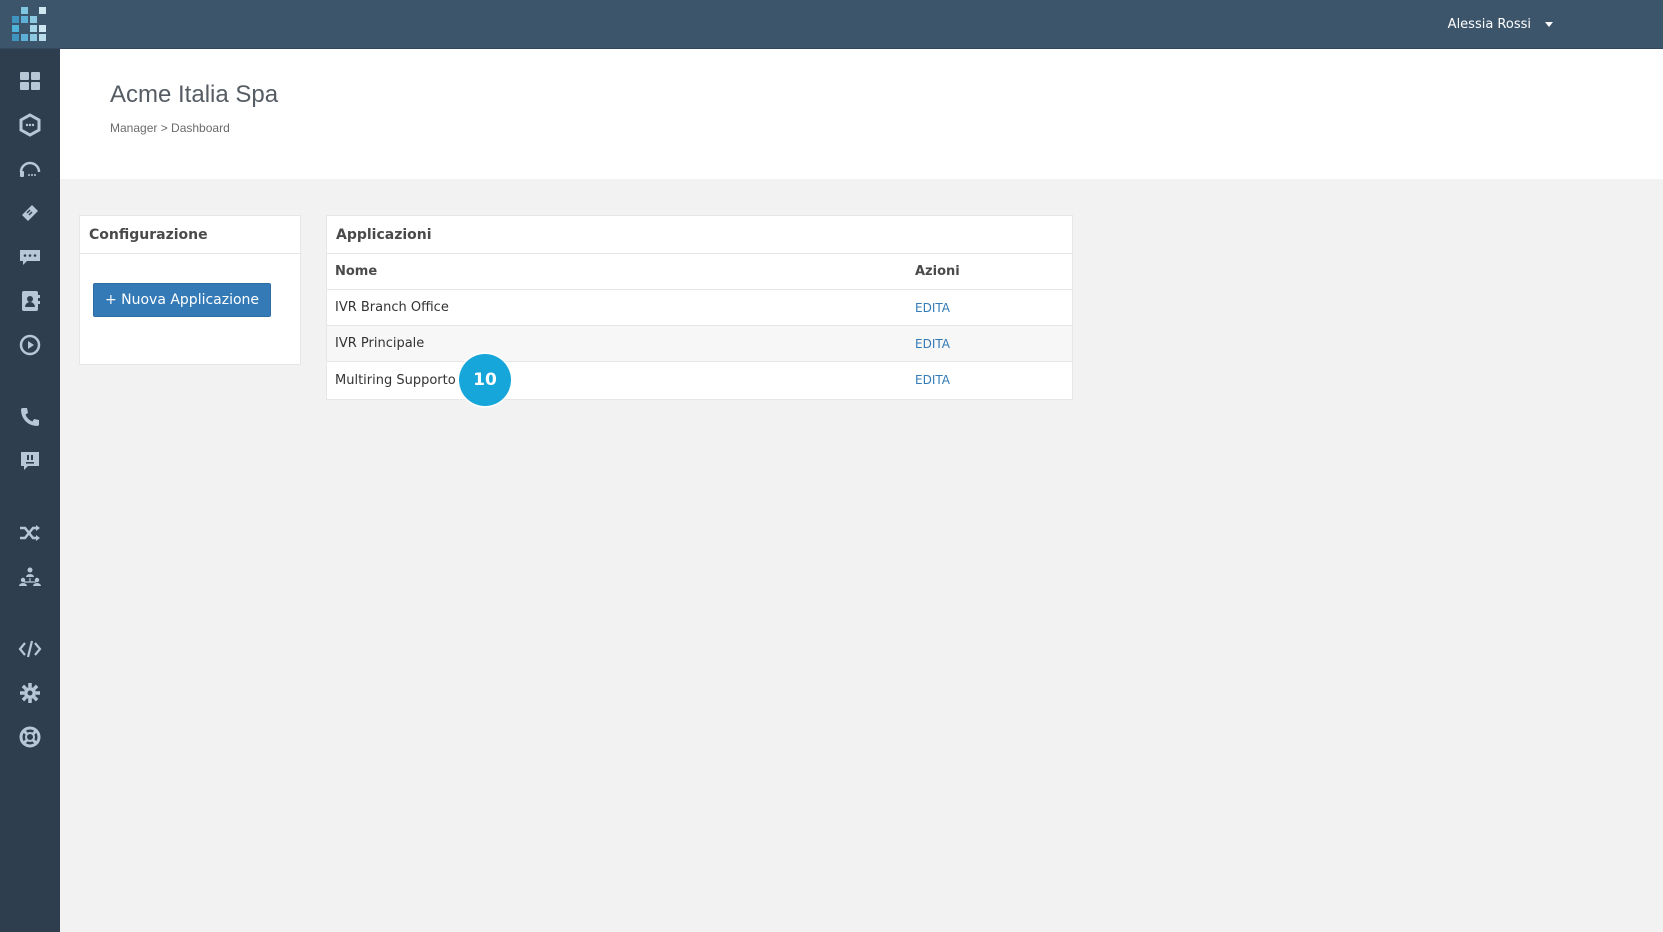 This screenshot has height=932, width=1663. I want to click on user-name: Alessia Rossi, so click(1489, 24).